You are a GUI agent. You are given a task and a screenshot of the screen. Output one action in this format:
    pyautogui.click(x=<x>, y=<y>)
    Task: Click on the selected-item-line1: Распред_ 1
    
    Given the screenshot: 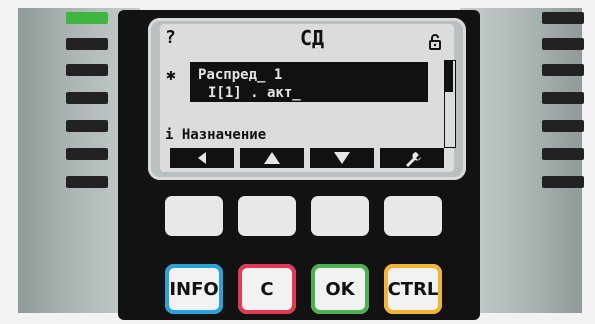 What is the action you would take?
    pyautogui.click(x=240, y=75)
    